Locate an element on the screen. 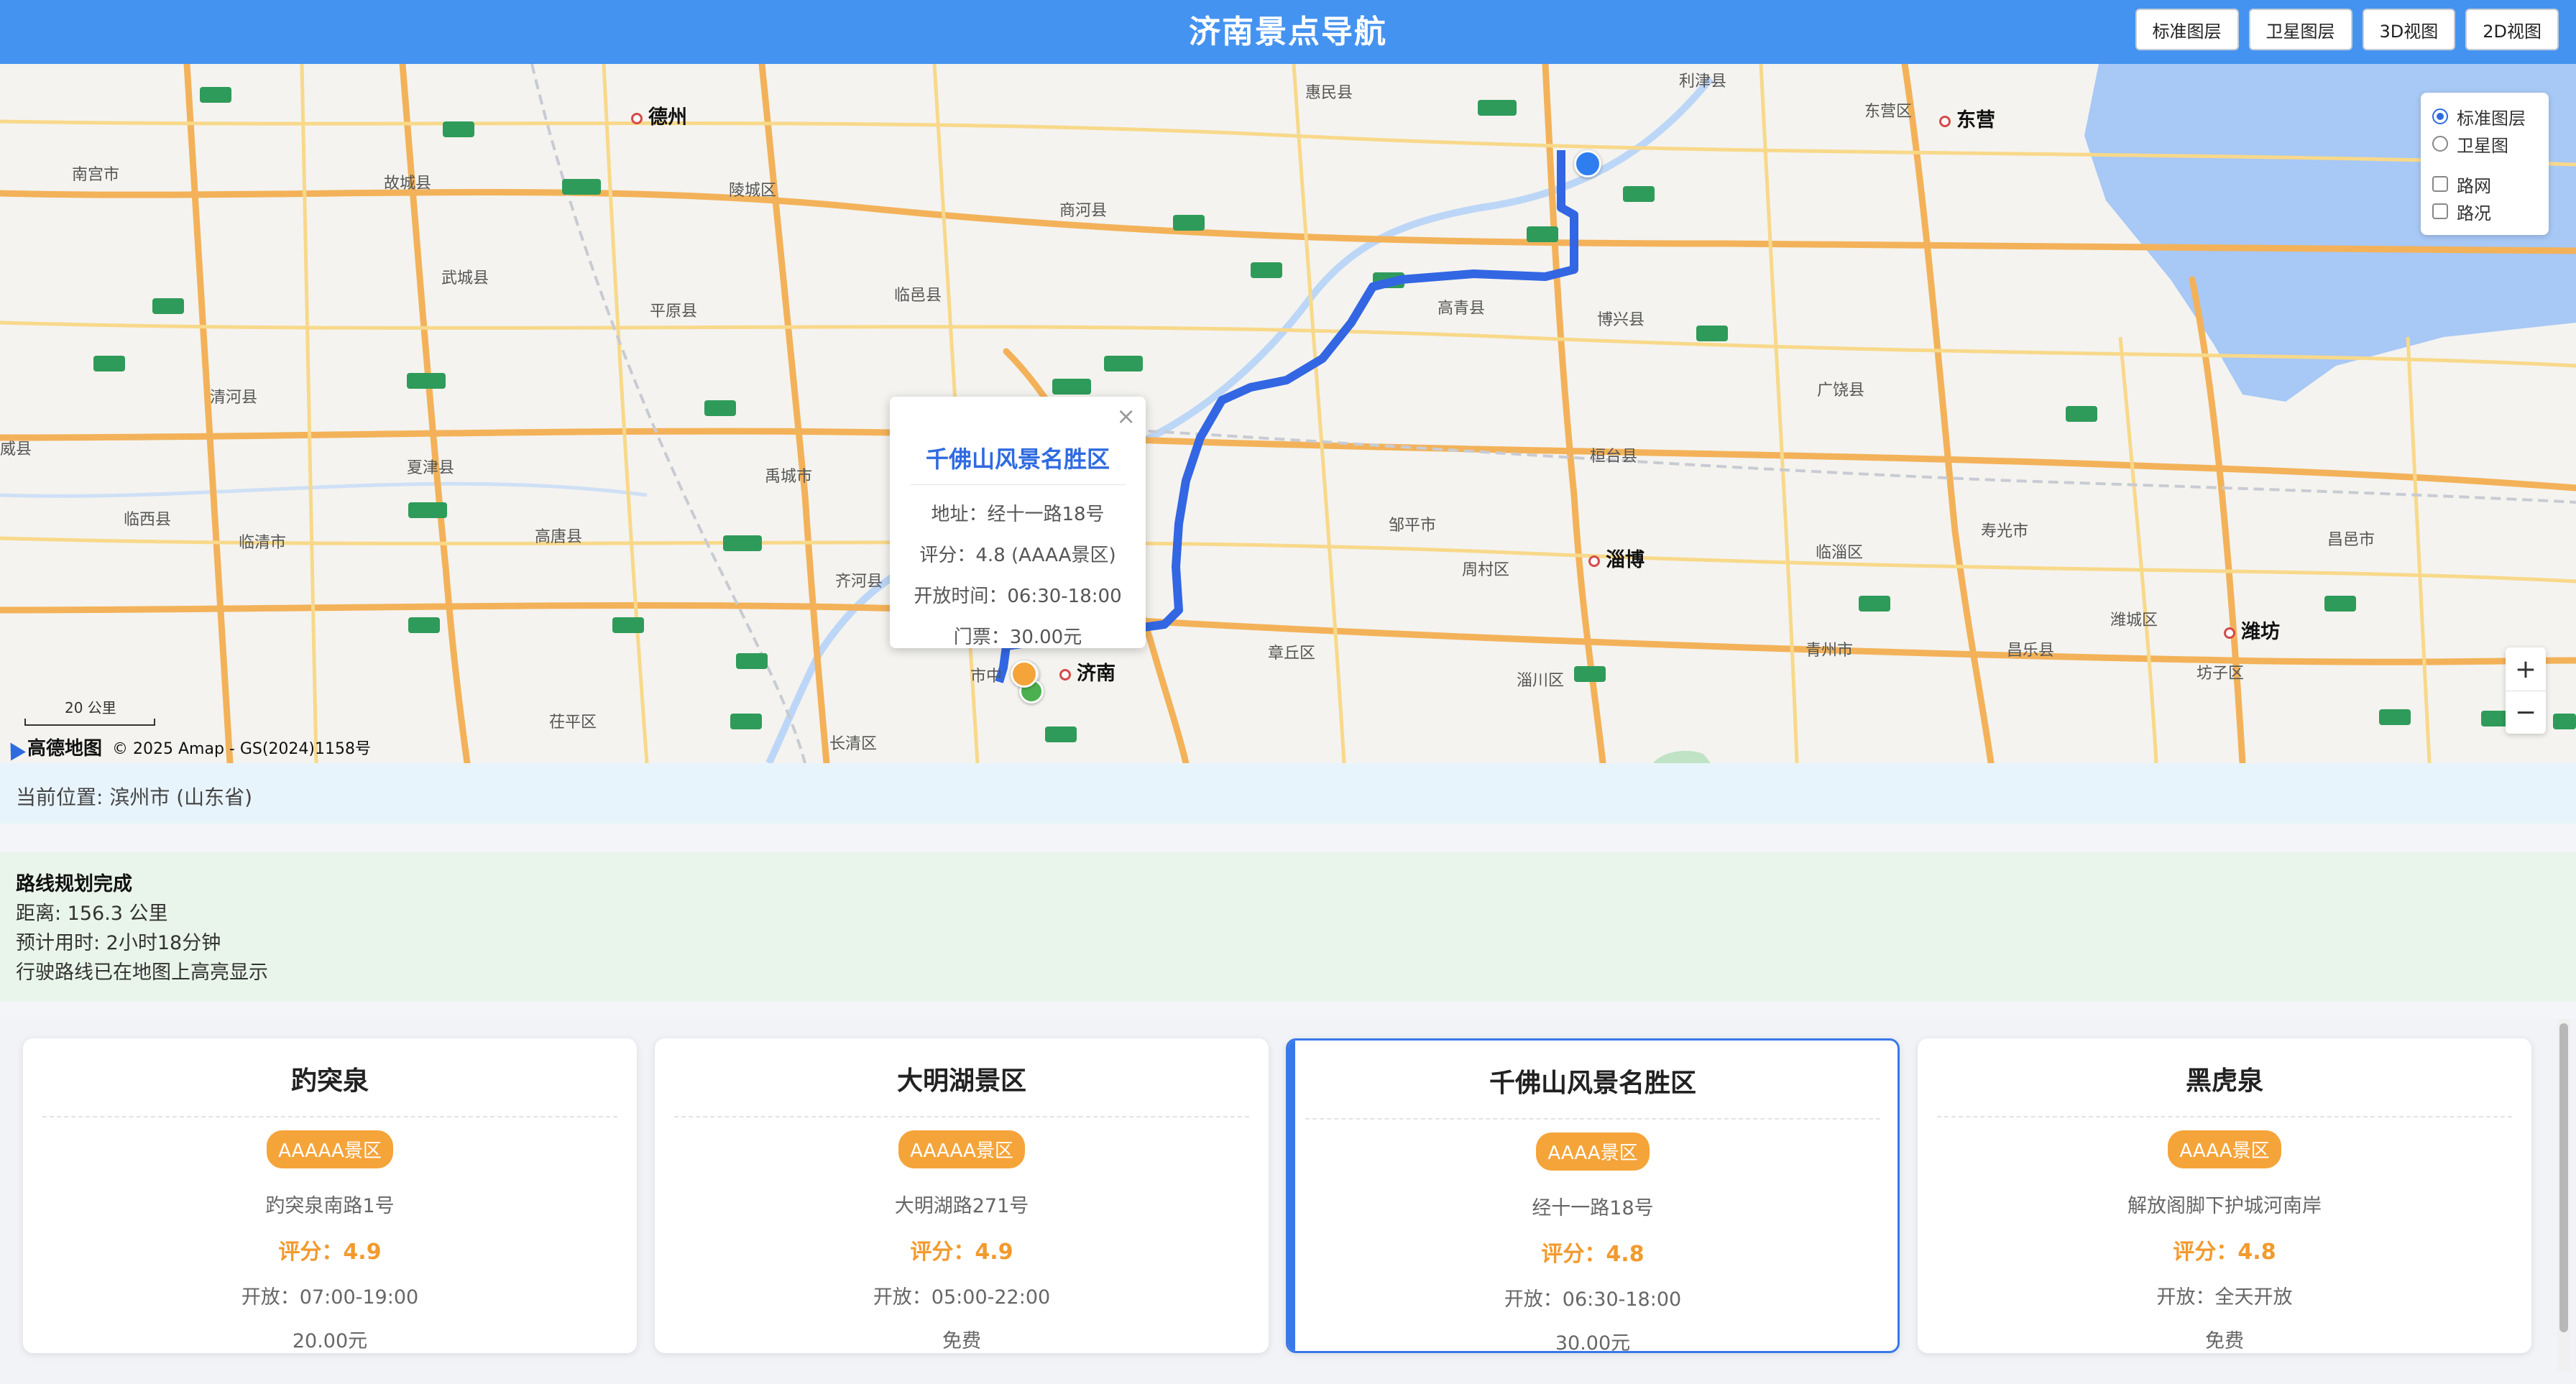 This screenshot has height=1384, width=2576. current-location-text: 当前位置: 滨州市 (山东省) is located at coordinates (134, 797).